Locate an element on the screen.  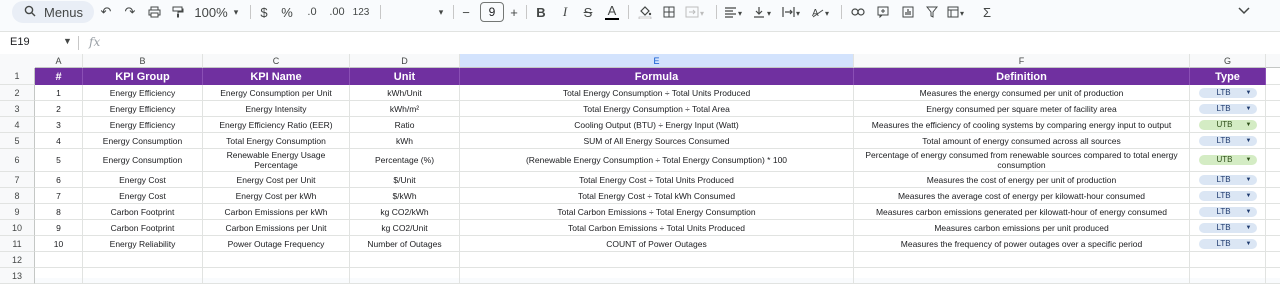
column-header-d: D is located at coordinates (405, 61).